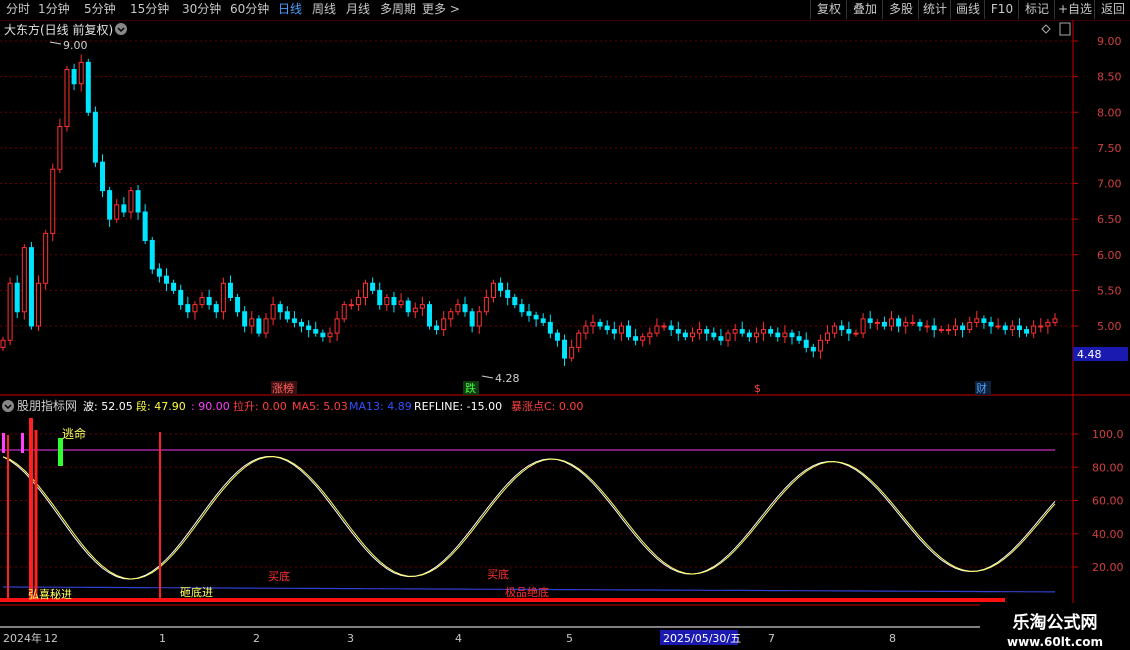  I want to click on label-ultimate-bottom: 极品绝底, so click(527, 592).